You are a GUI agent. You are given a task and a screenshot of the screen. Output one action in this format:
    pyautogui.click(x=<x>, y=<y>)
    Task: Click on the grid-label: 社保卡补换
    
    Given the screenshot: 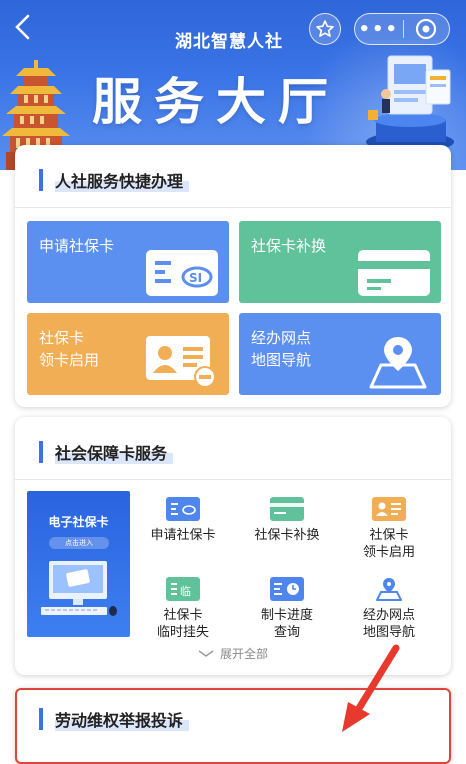 What is the action you would take?
    pyautogui.click(x=287, y=535)
    